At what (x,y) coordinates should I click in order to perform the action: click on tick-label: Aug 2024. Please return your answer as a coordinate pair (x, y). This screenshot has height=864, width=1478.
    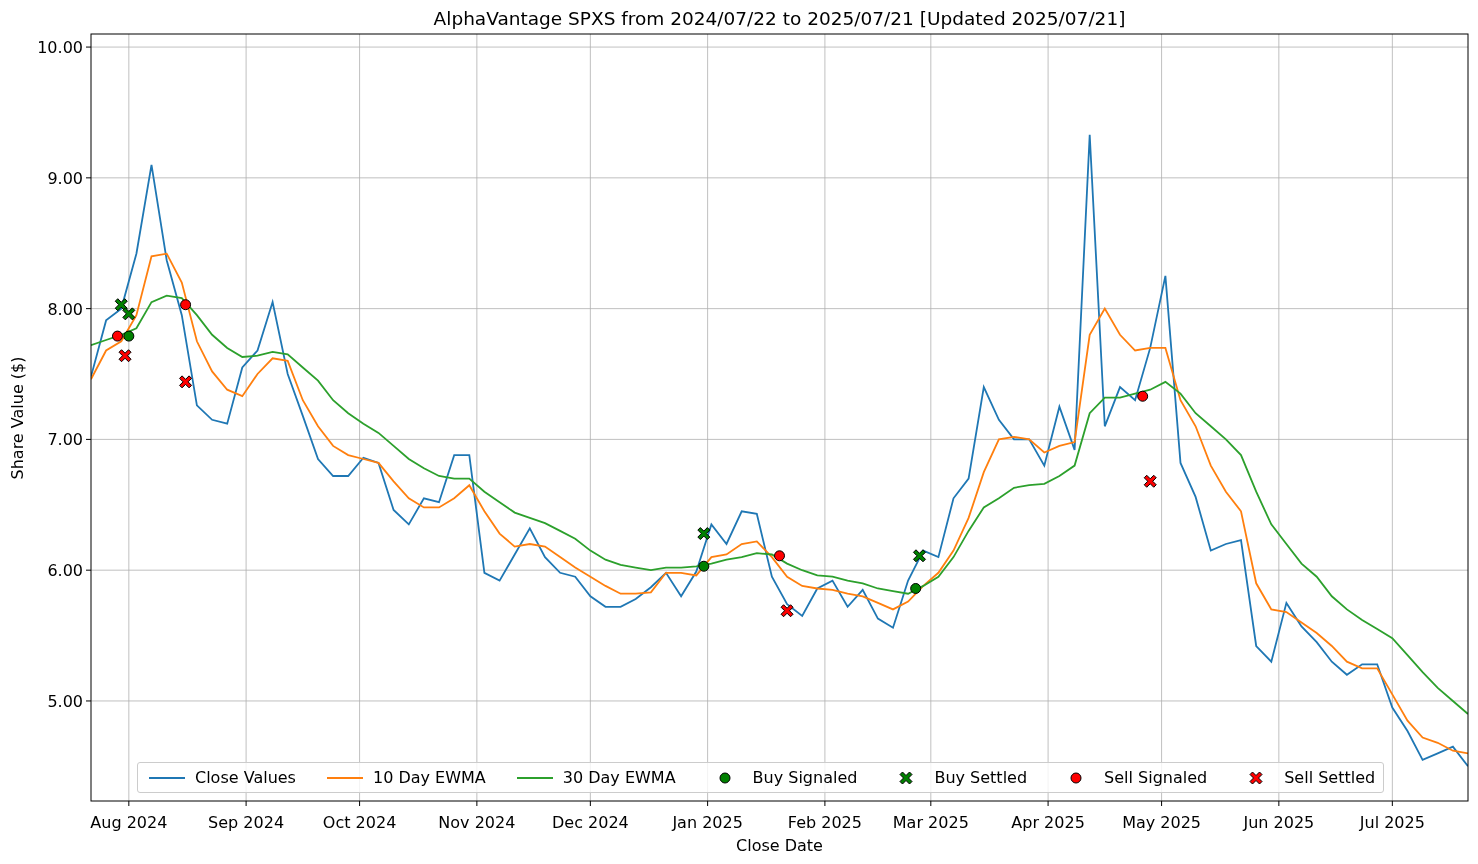
    Looking at the image, I should click on (129, 822).